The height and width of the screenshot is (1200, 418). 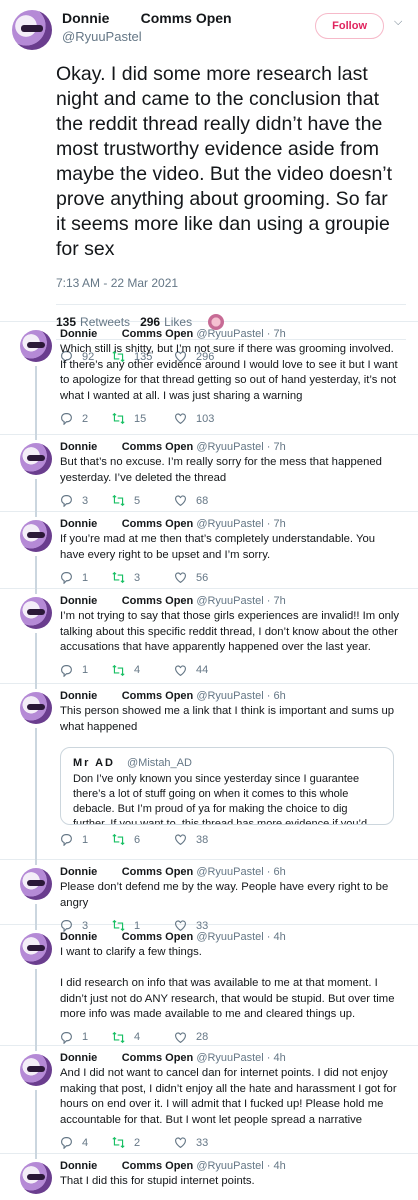 I want to click on like-button: 33, so click(x=200, y=1142).